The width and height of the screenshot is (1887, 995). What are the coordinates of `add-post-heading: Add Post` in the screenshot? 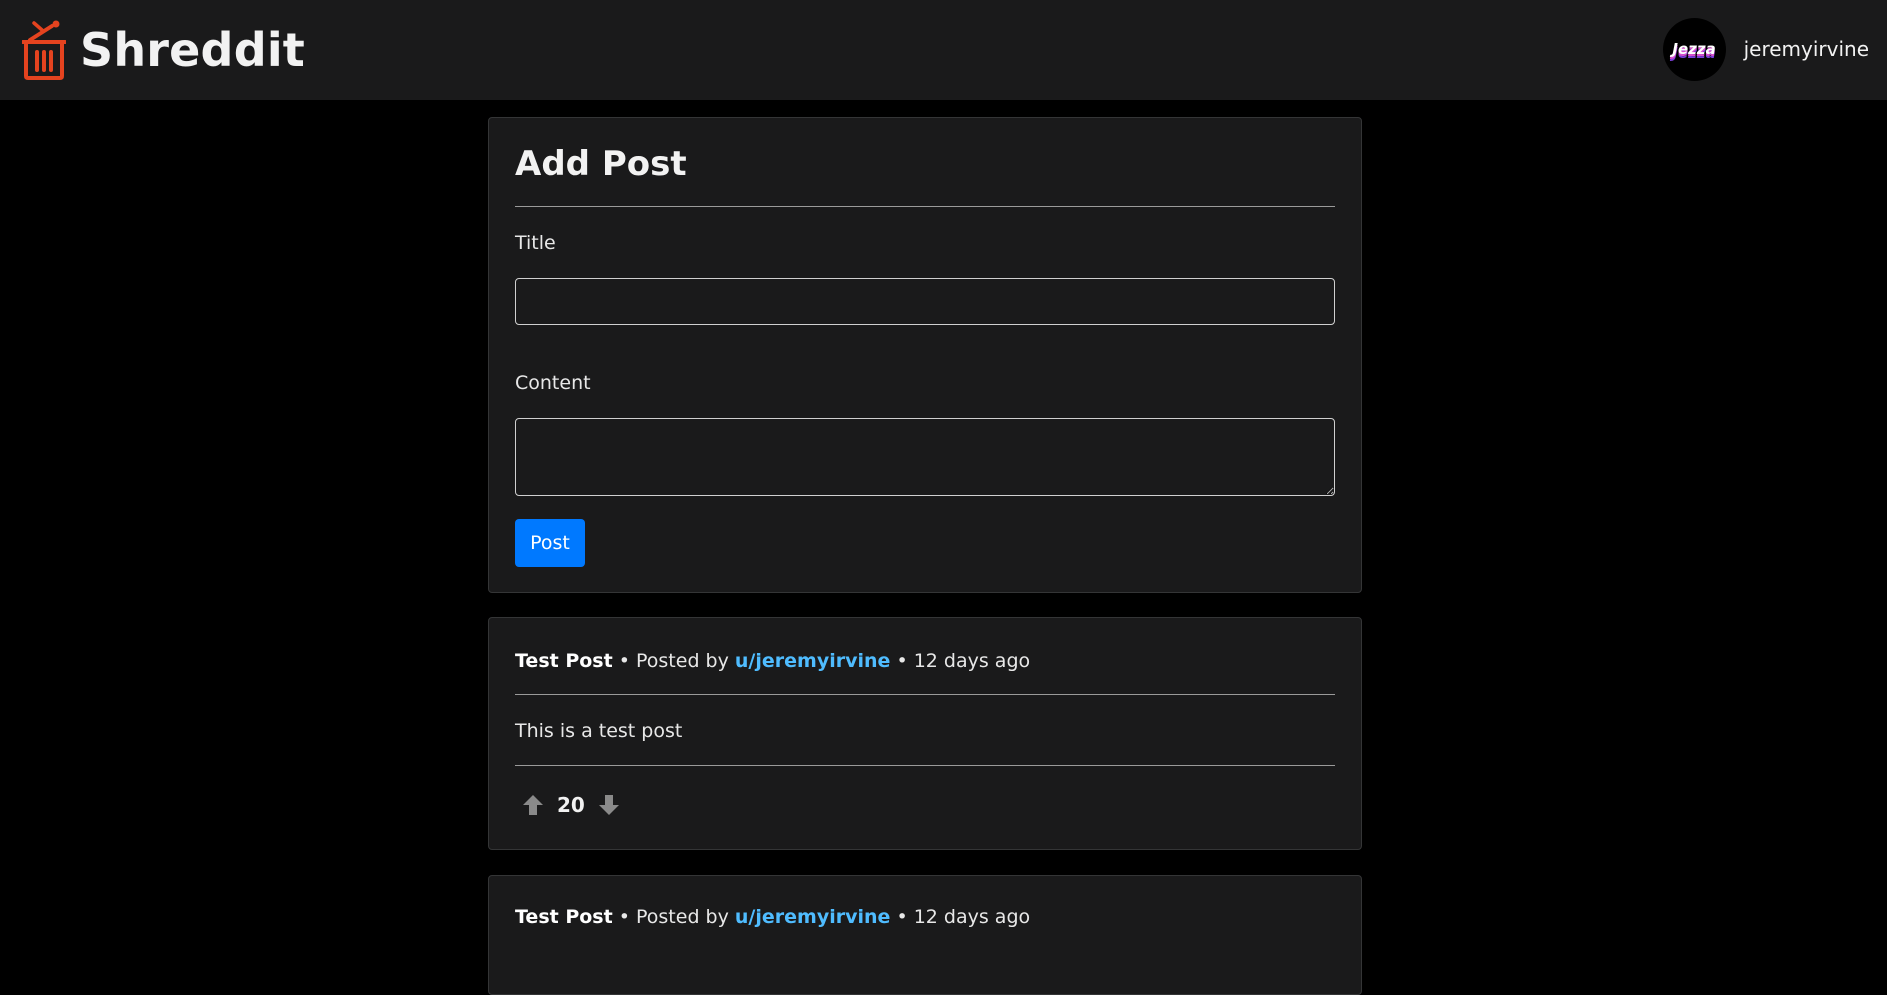 It's located at (601, 164).